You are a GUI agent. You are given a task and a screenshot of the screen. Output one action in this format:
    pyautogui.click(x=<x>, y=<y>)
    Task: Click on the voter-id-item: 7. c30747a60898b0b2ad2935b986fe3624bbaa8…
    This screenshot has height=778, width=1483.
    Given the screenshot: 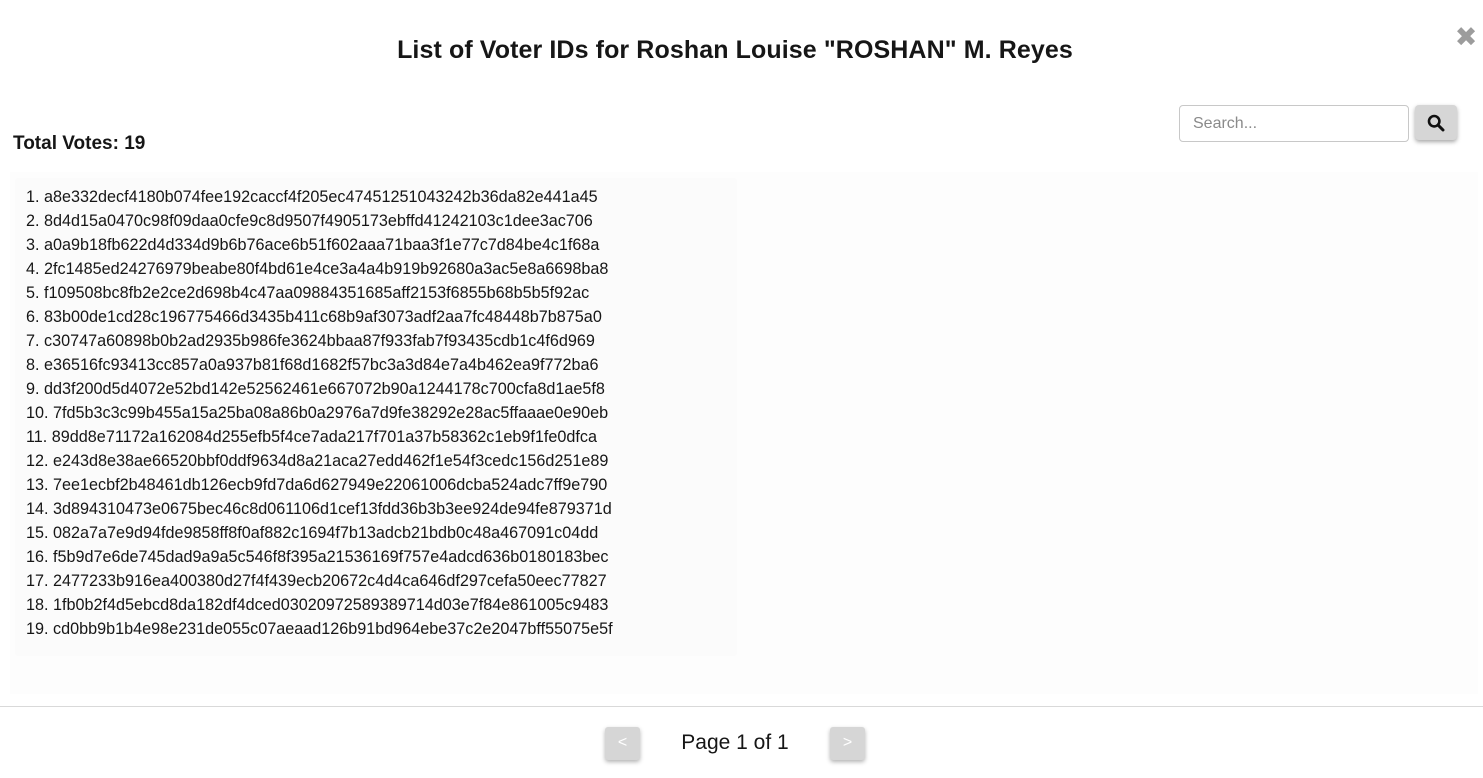 What is the action you would take?
    pyautogui.click(x=310, y=341)
    